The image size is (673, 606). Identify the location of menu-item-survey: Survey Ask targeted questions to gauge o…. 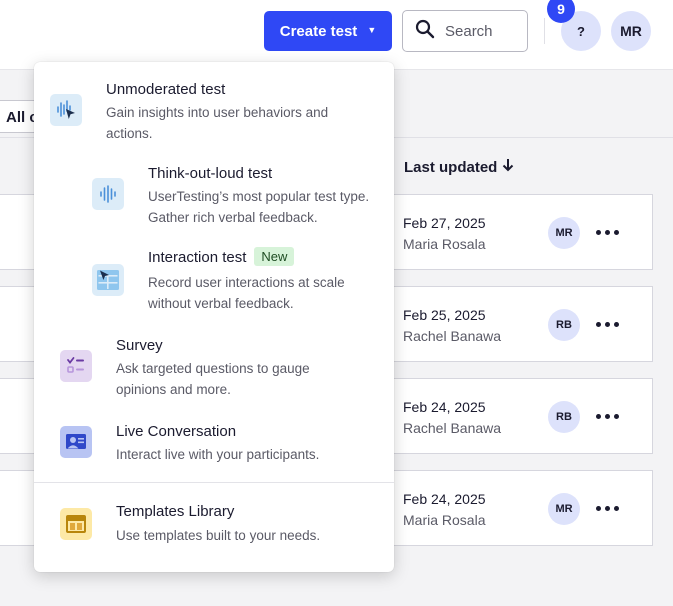
(214, 366).